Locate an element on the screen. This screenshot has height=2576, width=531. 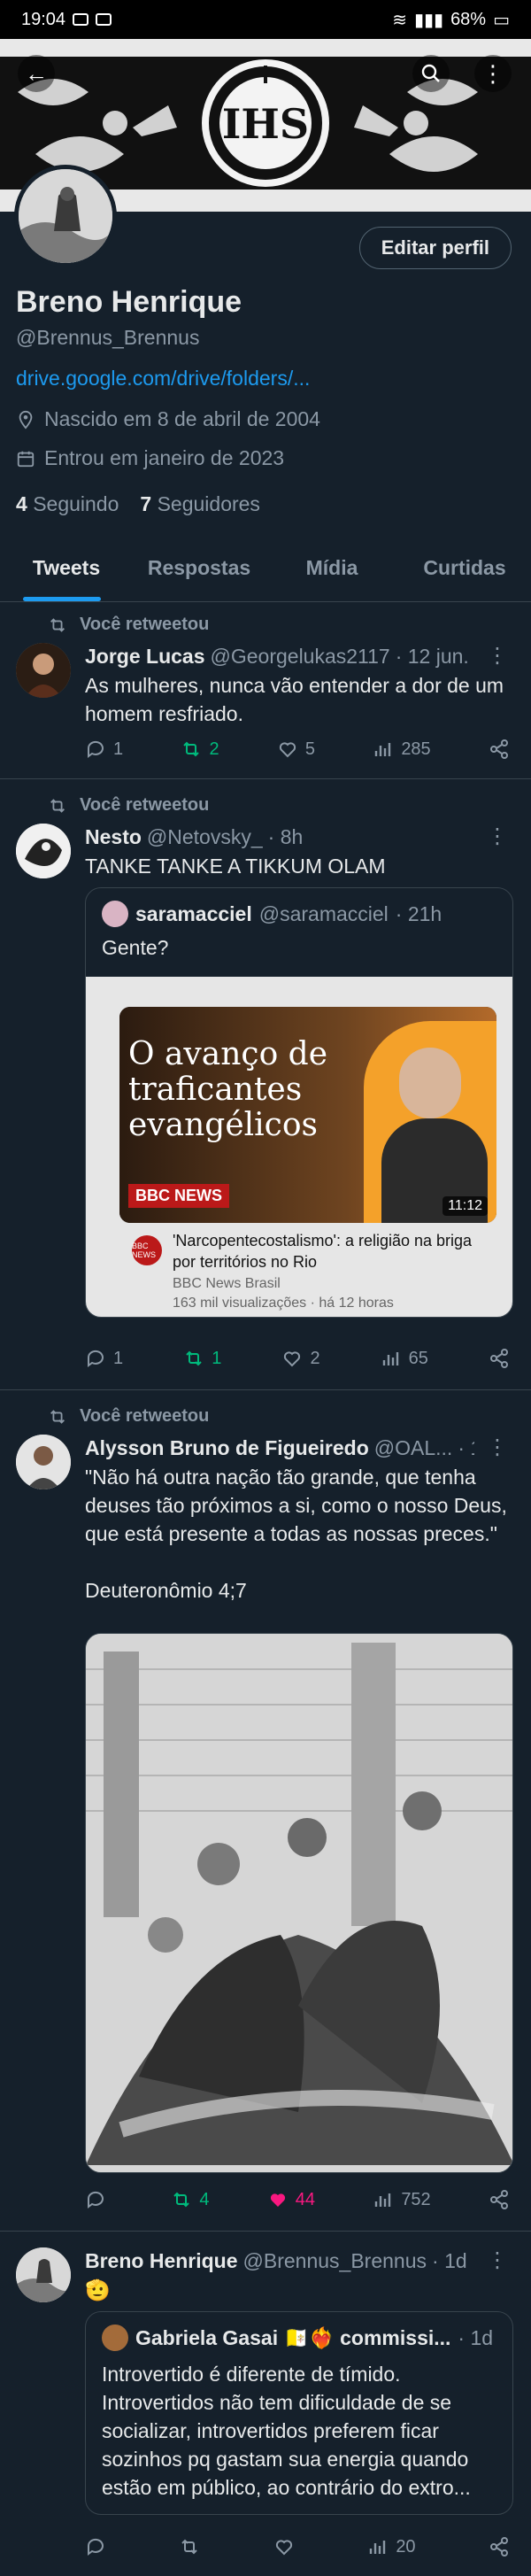
tweet-text: 🫡 is located at coordinates (98, 2289).